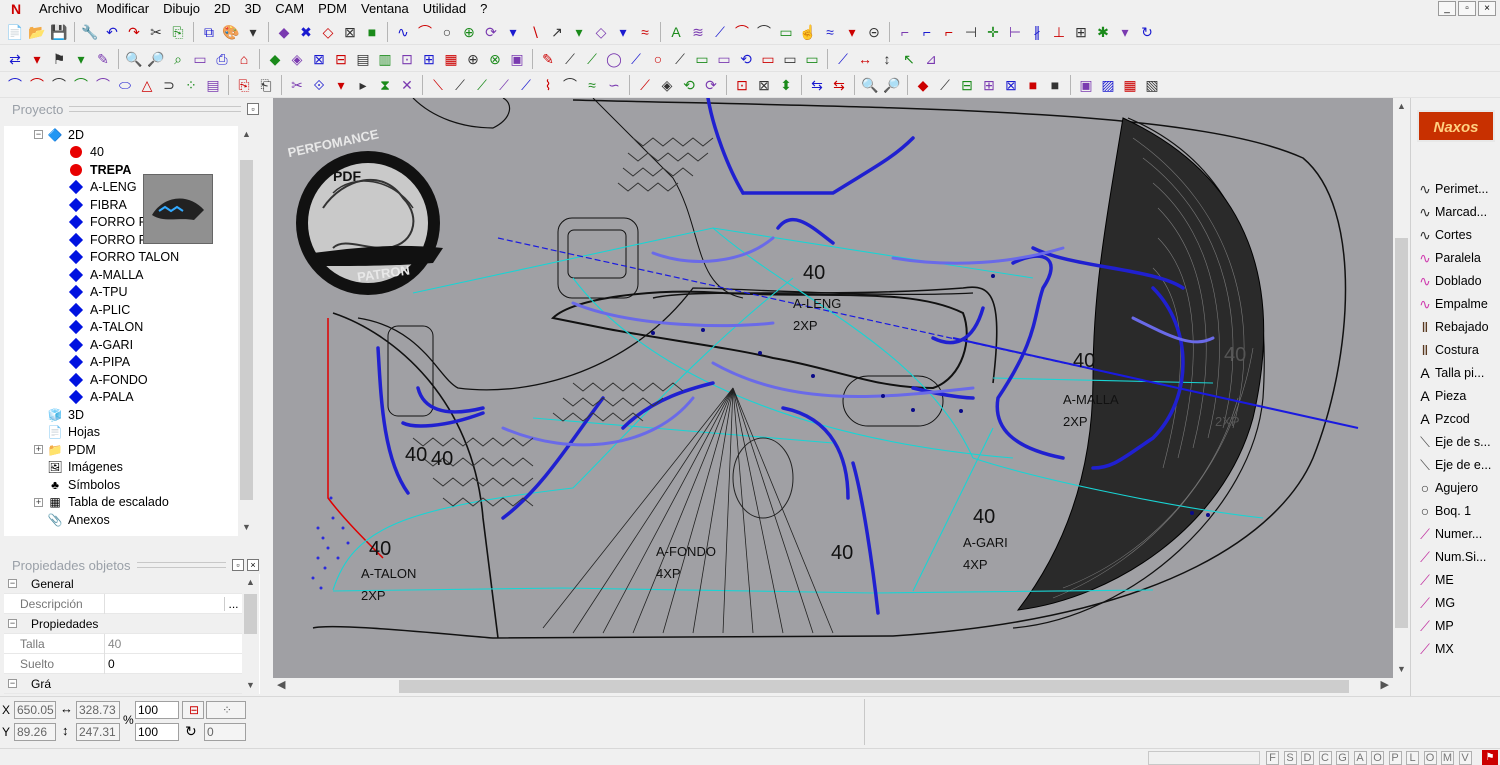  I want to click on tree-item: FIBRA, so click(97, 204).